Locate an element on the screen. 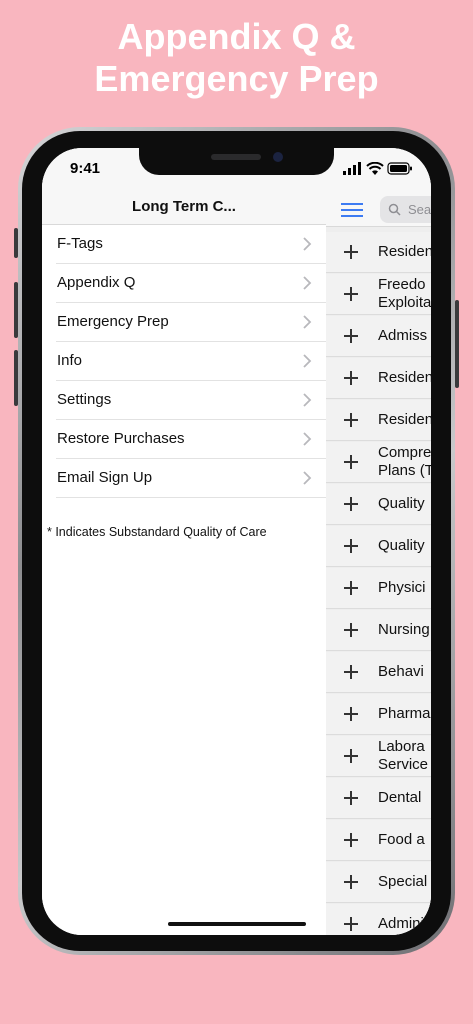  section-row-label: Physici is located at coordinates (402, 588).